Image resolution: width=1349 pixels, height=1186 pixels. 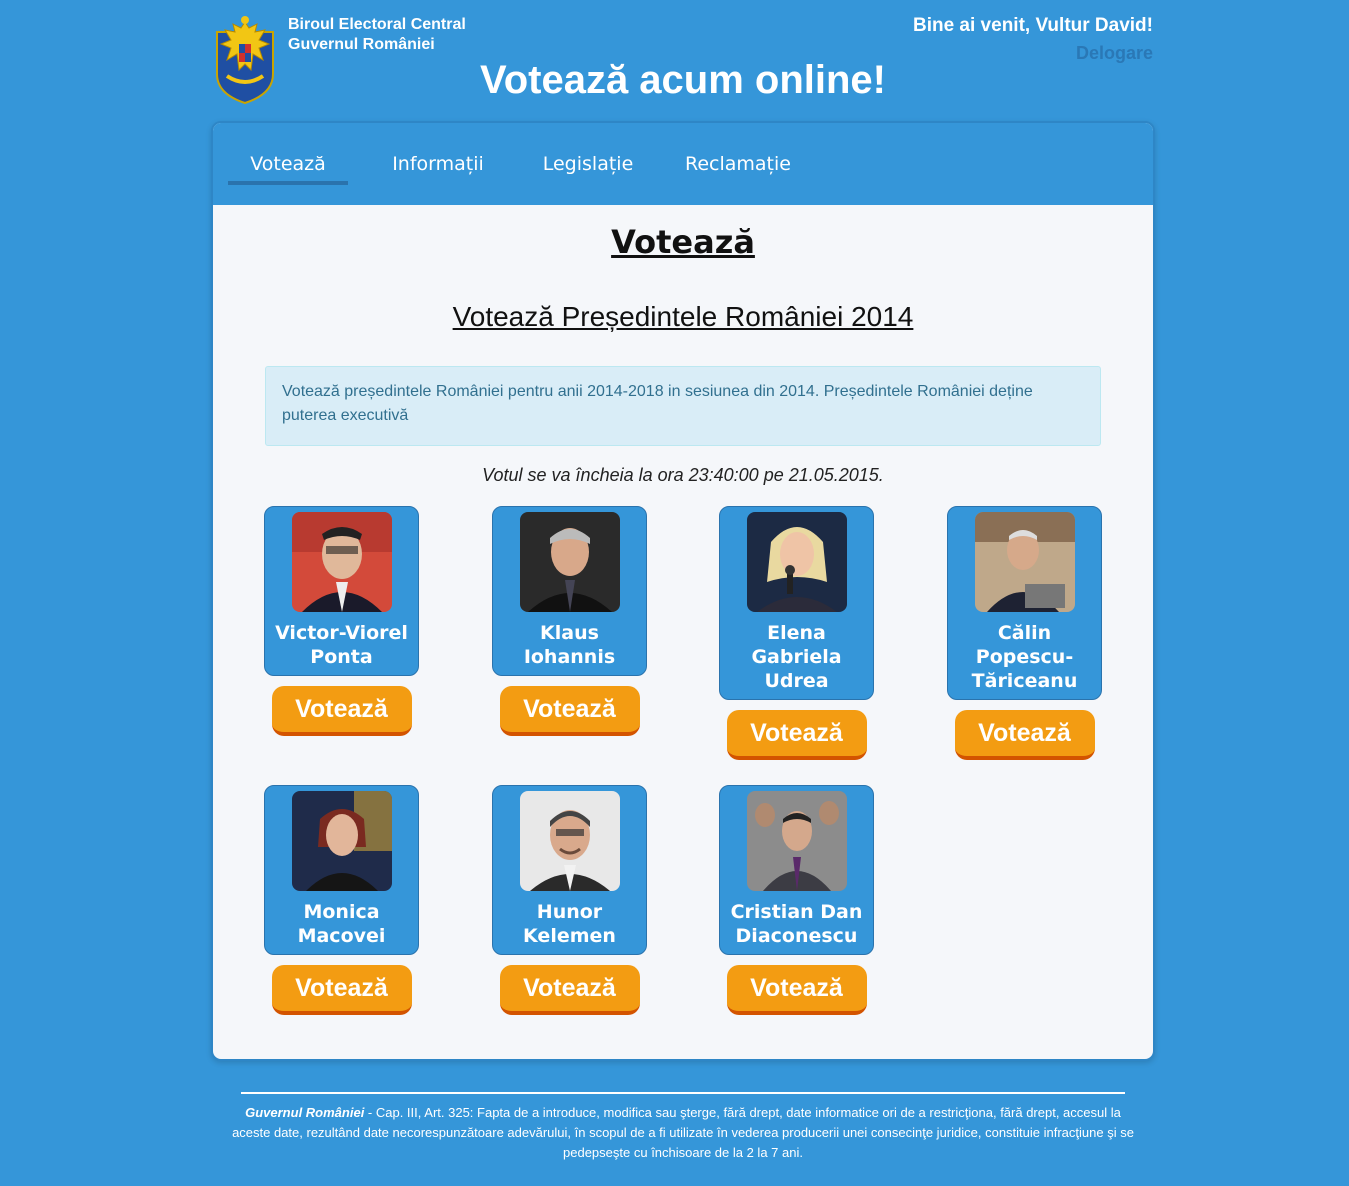 What do you see at coordinates (341, 645) in the screenshot?
I see `candidate-name: Victor-Viorel Ponta` at bounding box center [341, 645].